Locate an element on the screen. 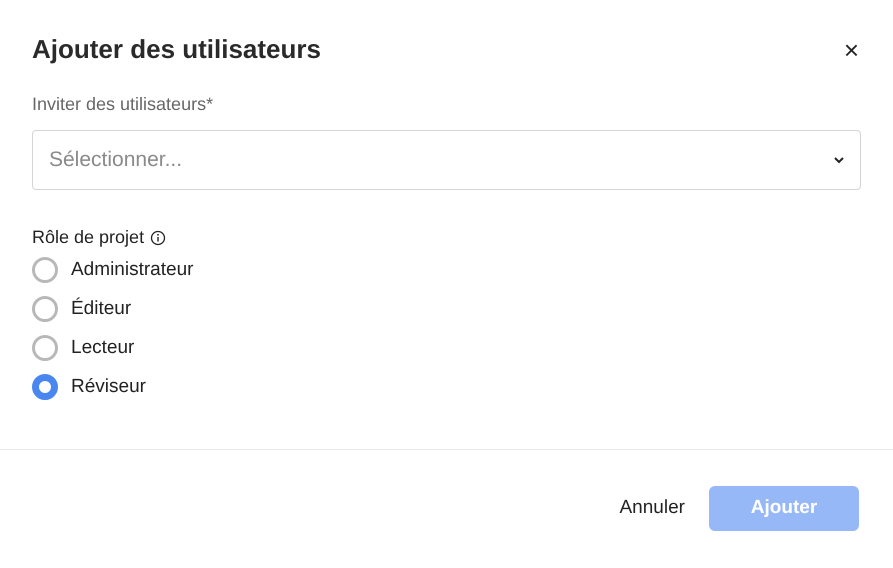 Image resolution: width=893 pixels, height=568 pixels. radio-option: Éditeur is located at coordinates (82, 309).